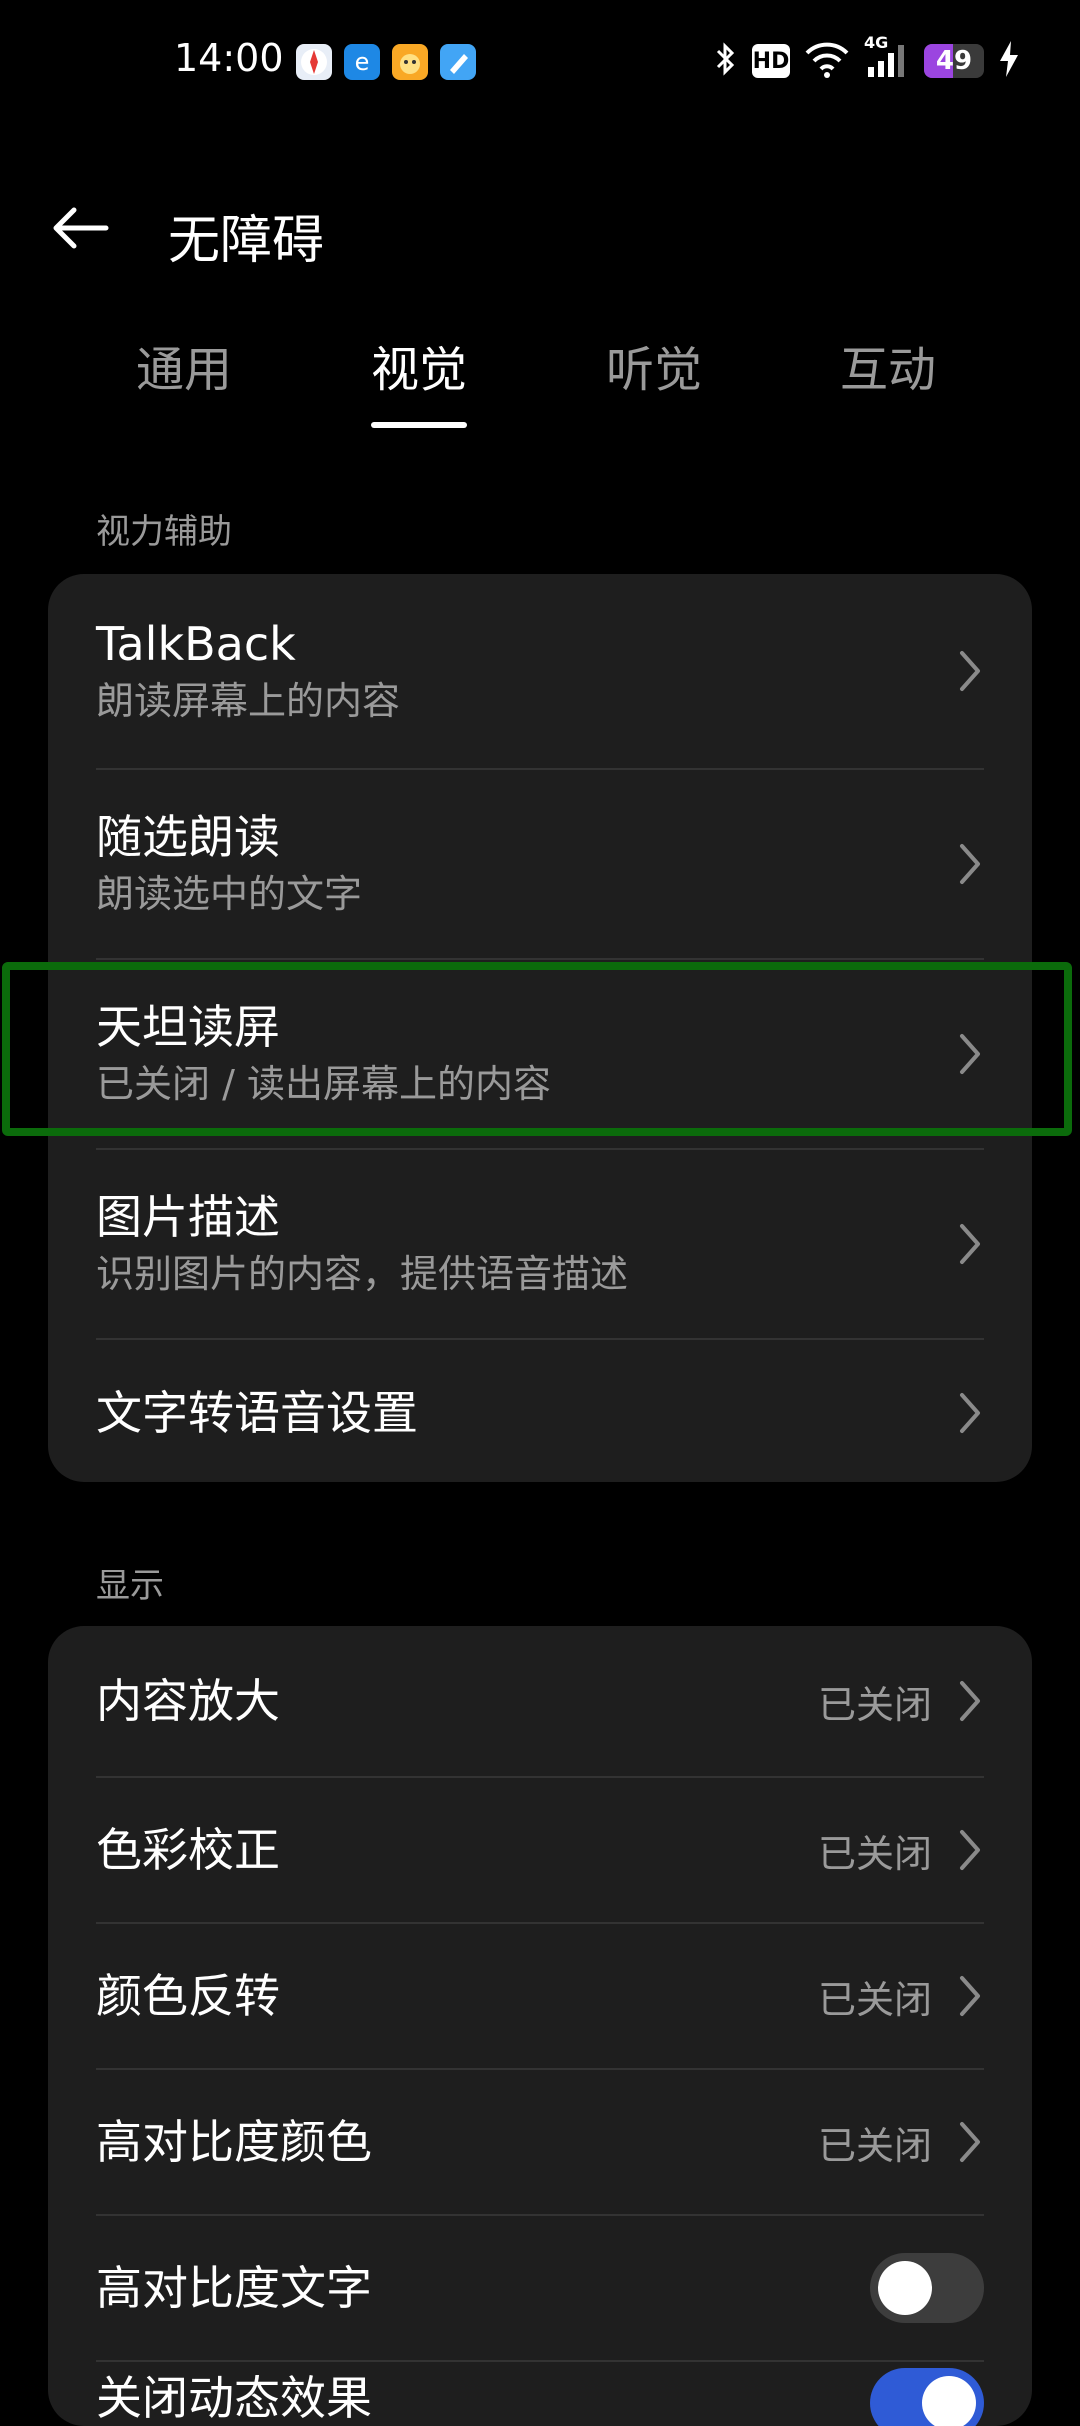 This screenshot has height=2426, width=1080. What do you see at coordinates (184, 365) in the screenshot?
I see `tab-general: 通用` at bounding box center [184, 365].